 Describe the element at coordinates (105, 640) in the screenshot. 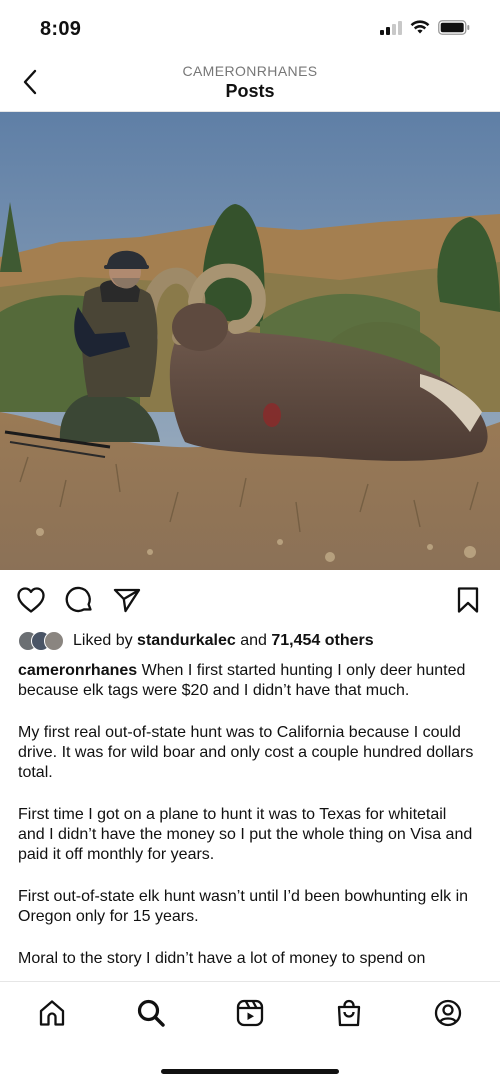

I see `likes-prefix: Liked by` at that location.